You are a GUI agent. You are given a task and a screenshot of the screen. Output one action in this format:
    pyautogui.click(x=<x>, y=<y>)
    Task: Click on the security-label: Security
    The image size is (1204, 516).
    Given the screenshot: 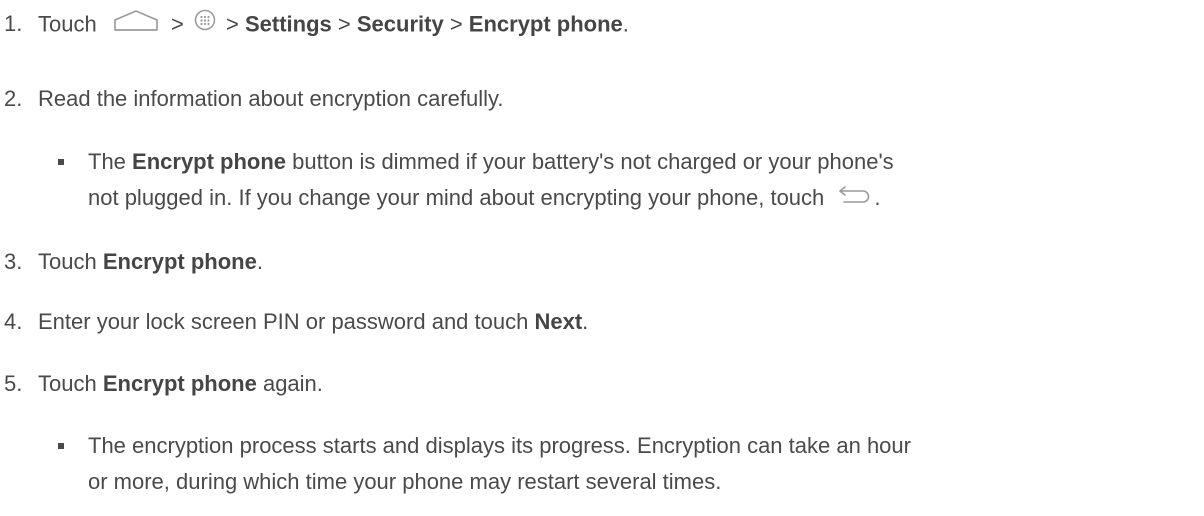 What is the action you would take?
    pyautogui.click(x=400, y=24)
    